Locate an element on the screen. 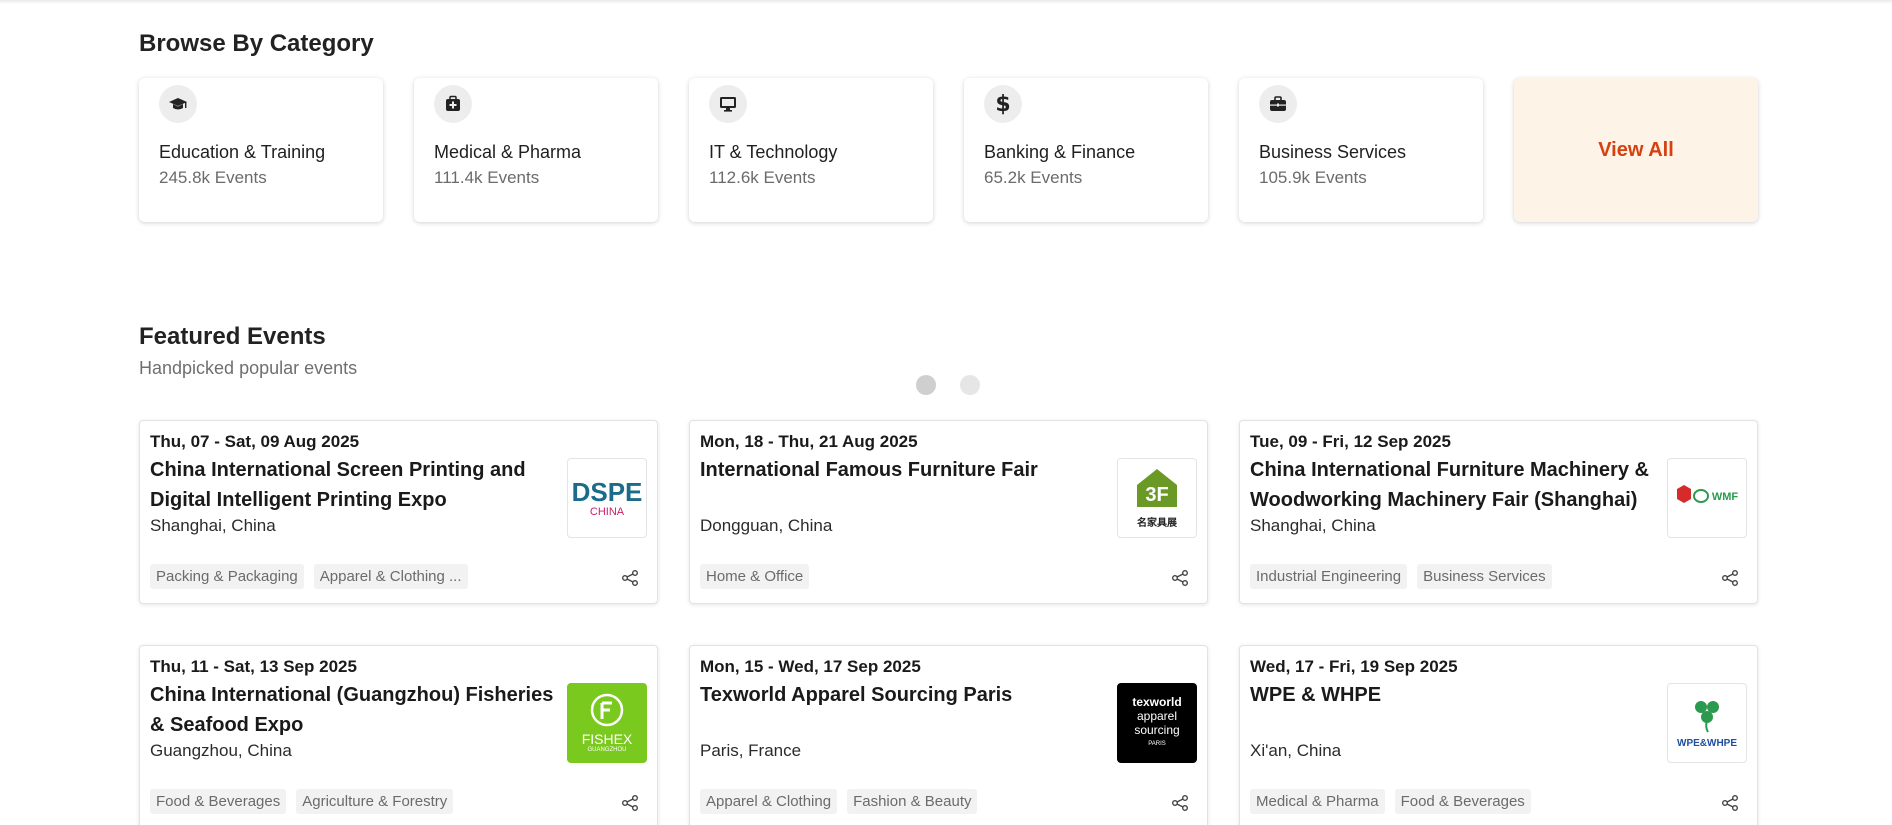 The image size is (1892, 825). event-location: Xi'an, China is located at coordinates (1296, 750).